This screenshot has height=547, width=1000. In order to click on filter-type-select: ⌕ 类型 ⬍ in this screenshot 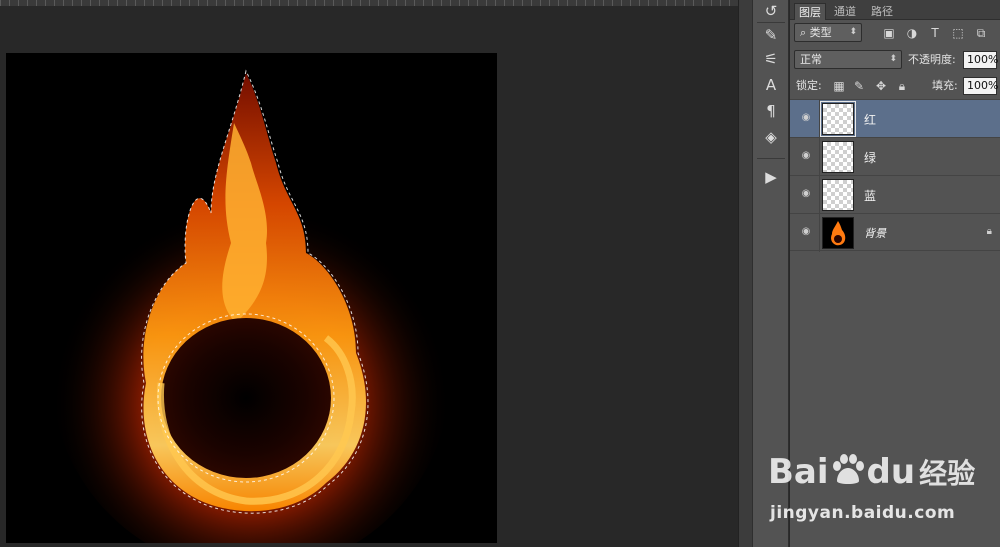, I will do `click(828, 32)`.